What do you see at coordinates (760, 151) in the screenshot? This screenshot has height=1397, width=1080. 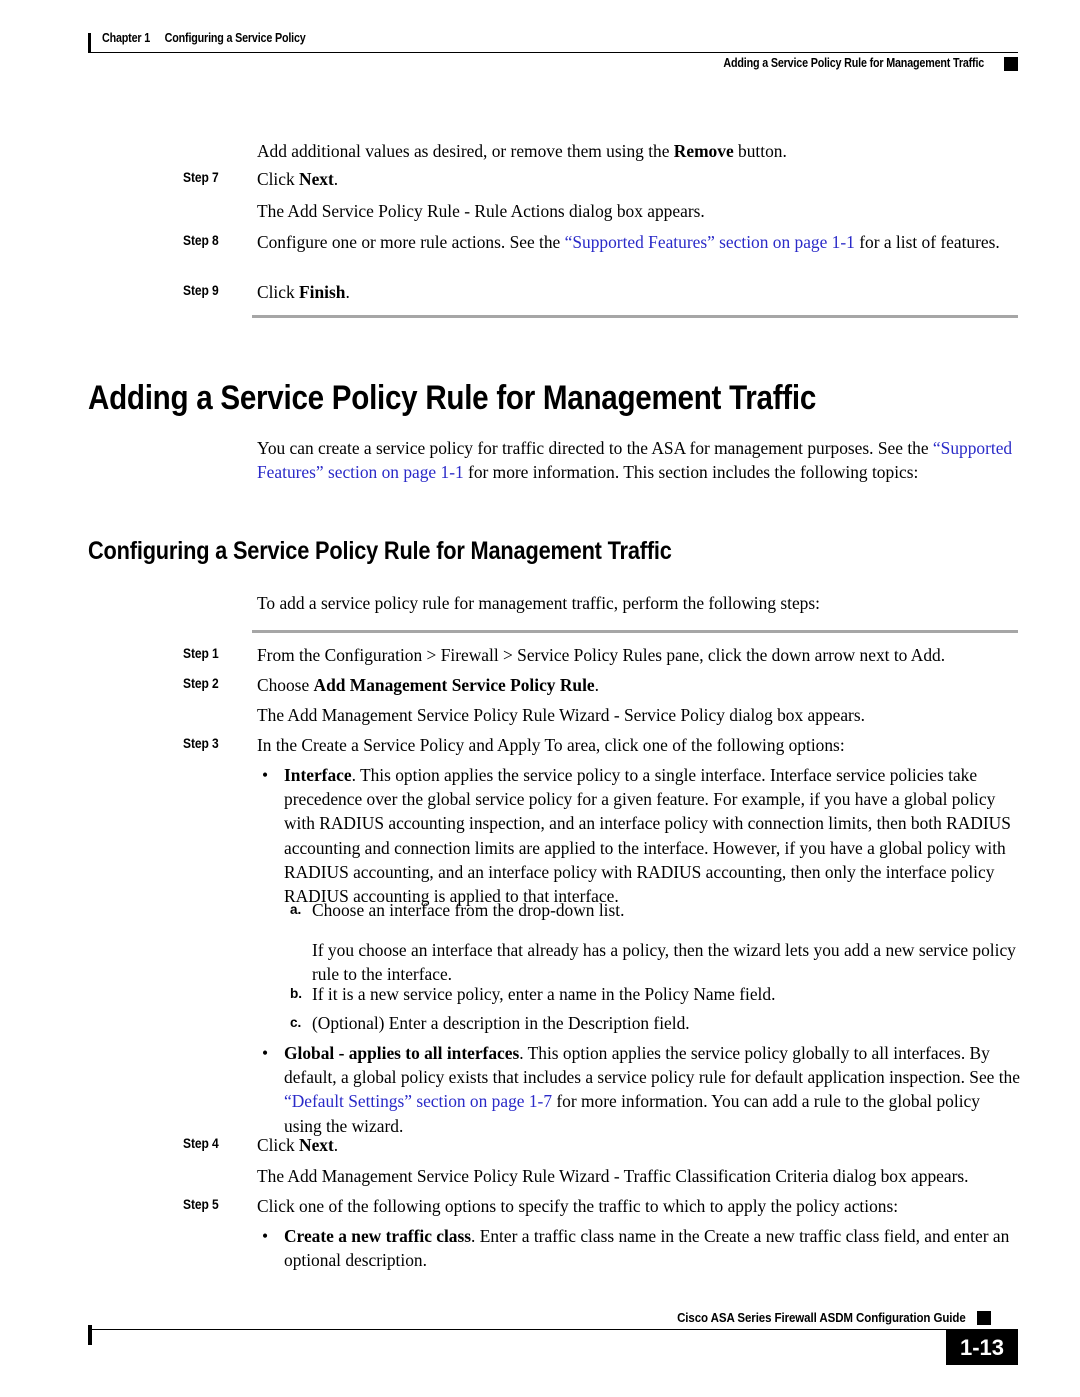 I see `text-after: button.` at bounding box center [760, 151].